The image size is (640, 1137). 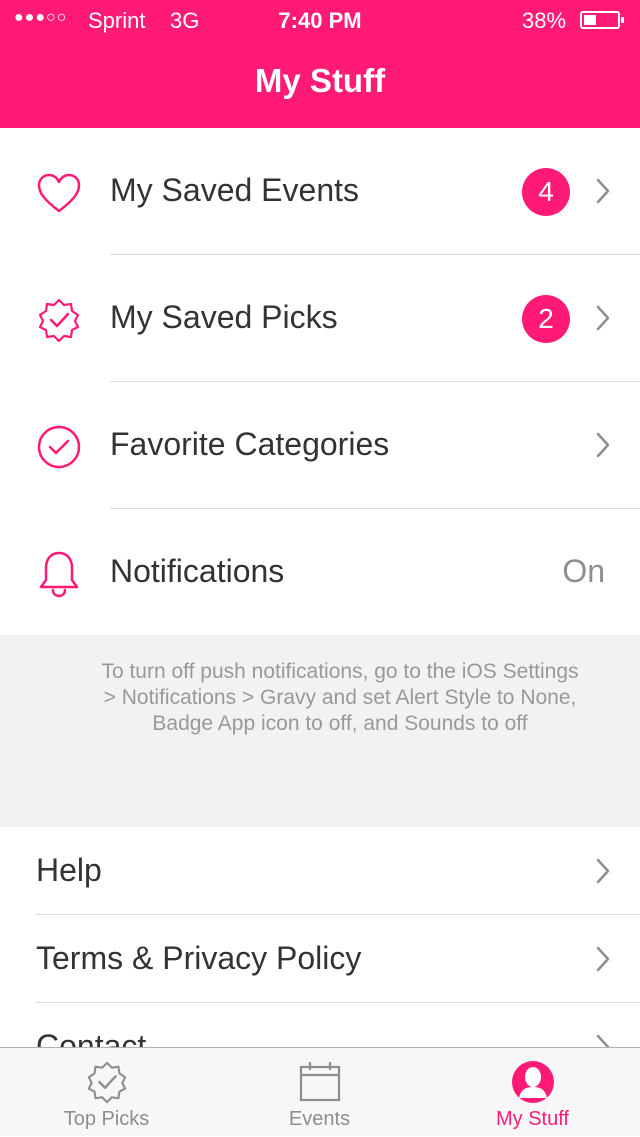 What do you see at coordinates (69, 870) in the screenshot?
I see `menu-item-label: Help` at bounding box center [69, 870].